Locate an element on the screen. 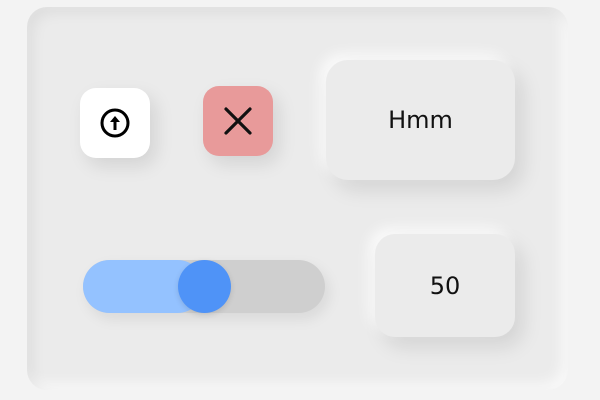  slider-knob is located at coordinates (204, 286).